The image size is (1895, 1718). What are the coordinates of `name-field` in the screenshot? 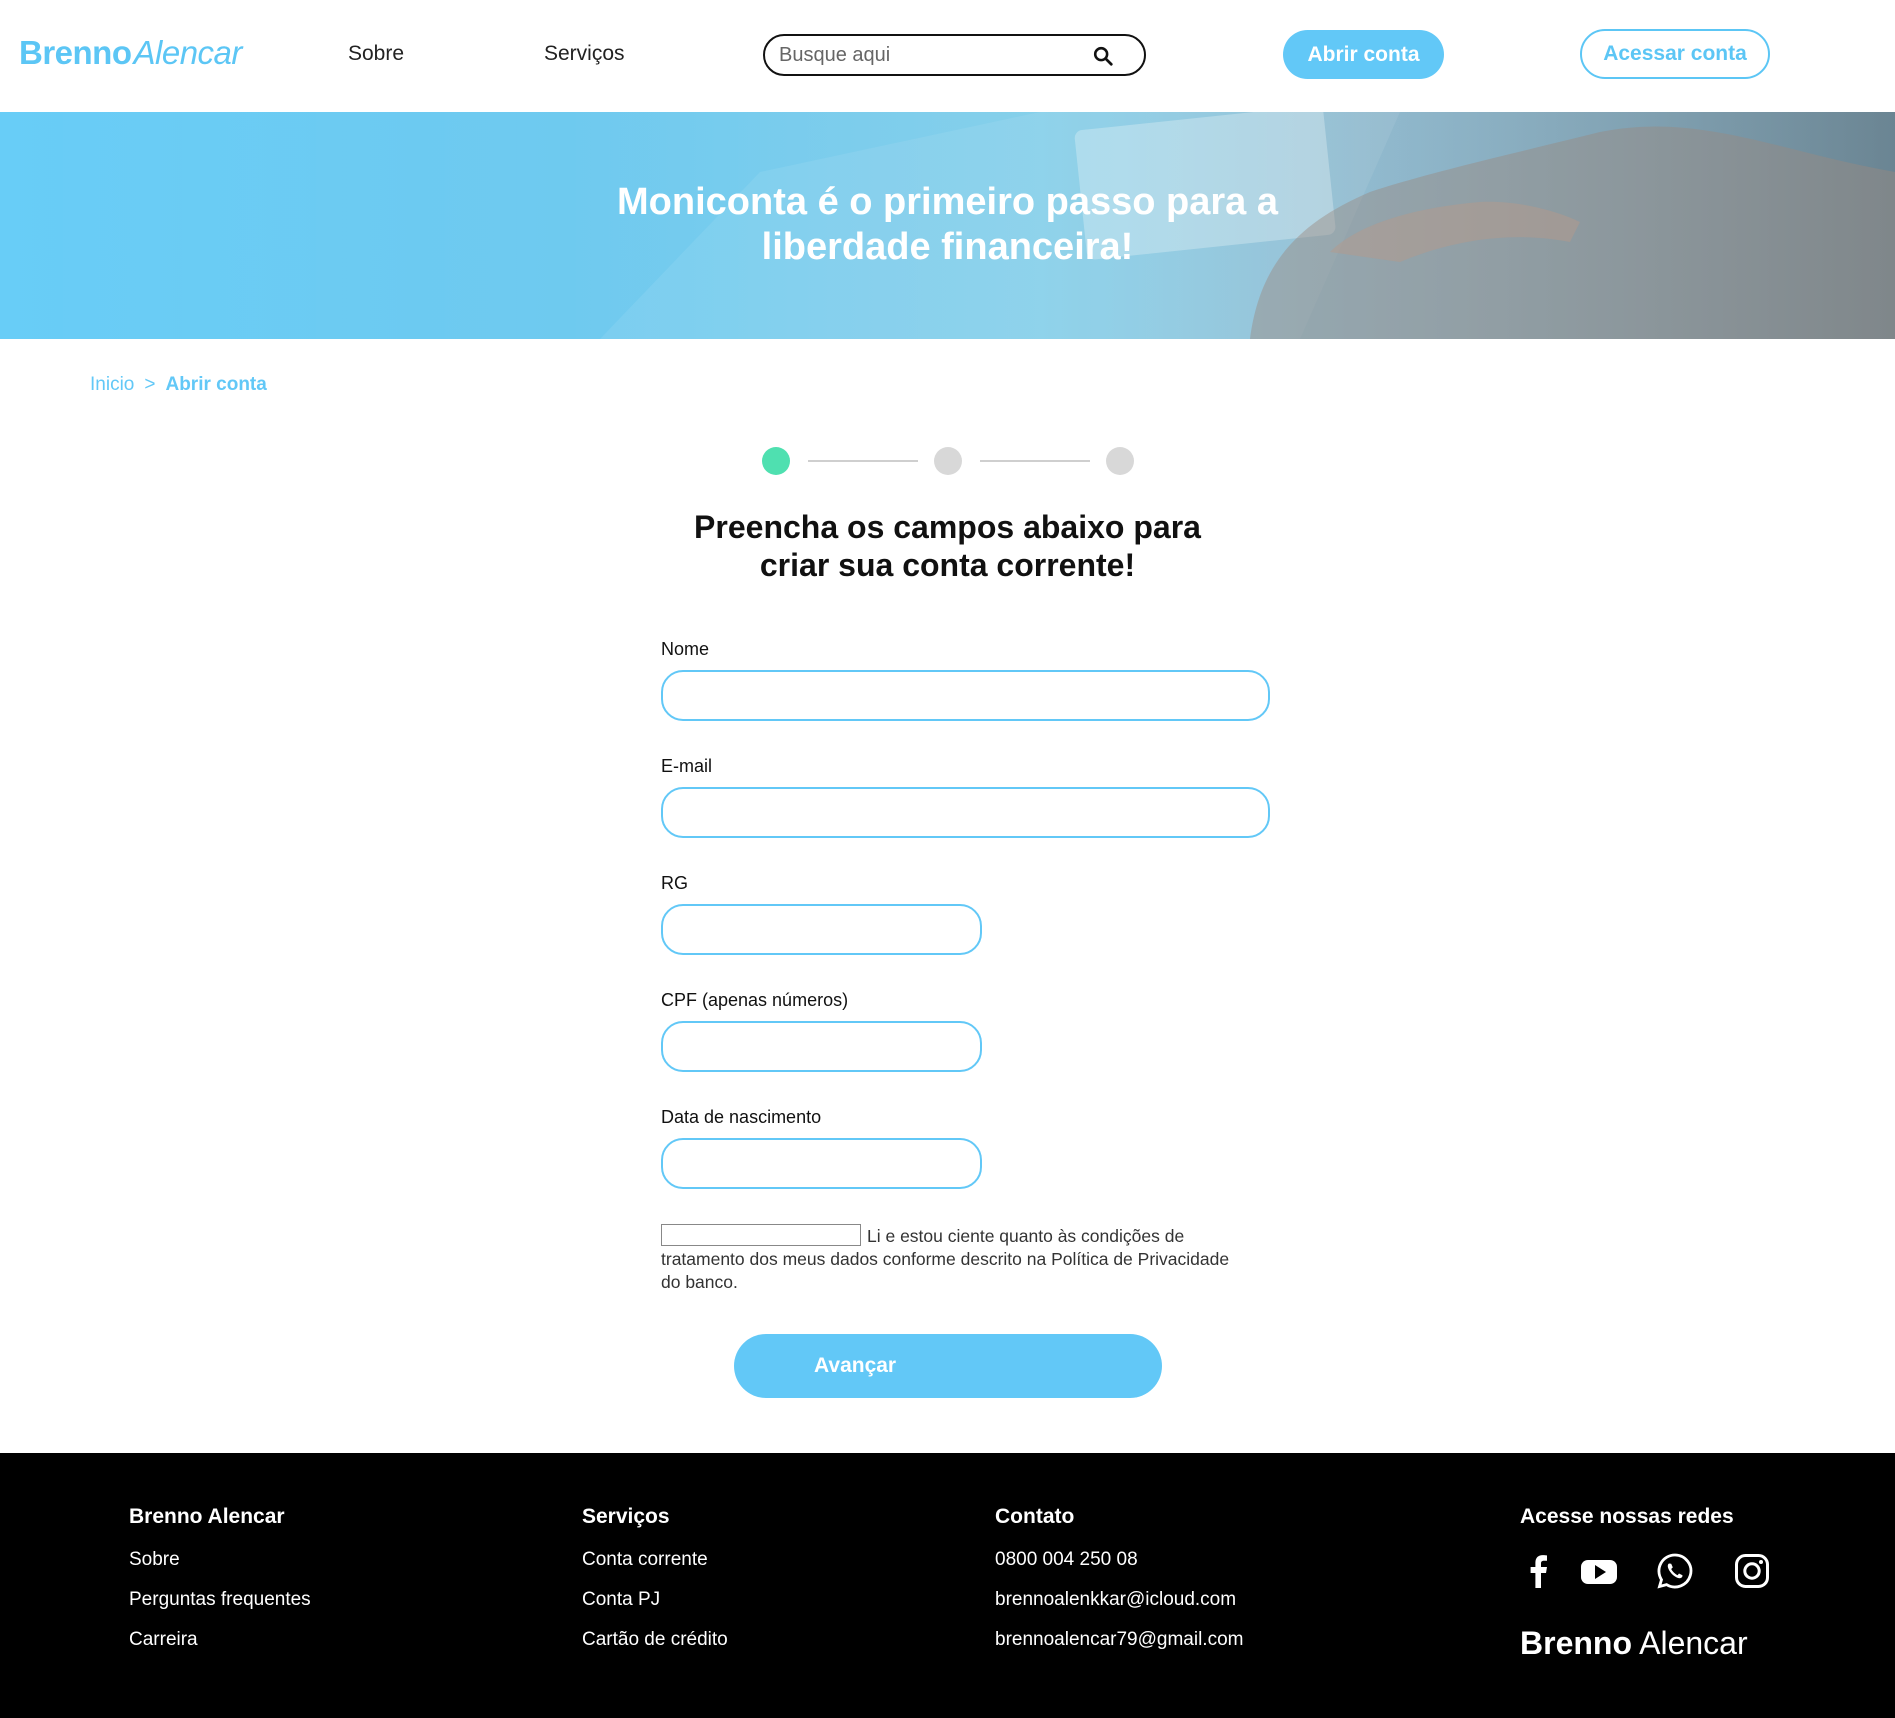 It's located at (965, 695).